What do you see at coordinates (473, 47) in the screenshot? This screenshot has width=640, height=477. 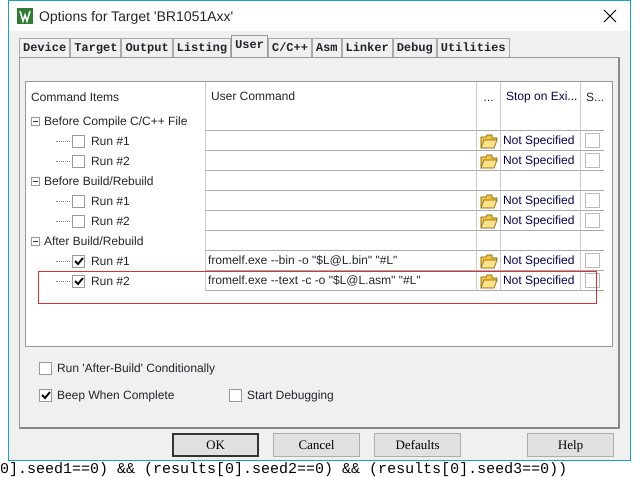 I see `tab: Utilities` at bounding box center [473, 47].